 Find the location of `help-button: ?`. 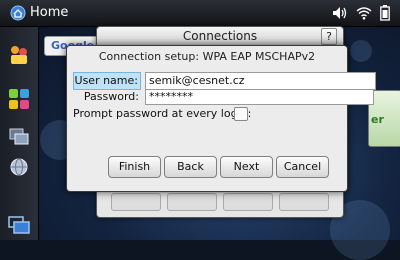

help-button: ? is located at coordinates (329, 36).